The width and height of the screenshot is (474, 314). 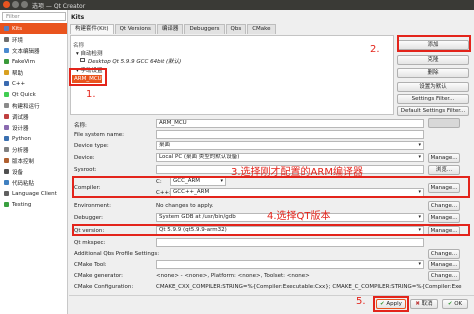 What do you see at coordinates (444, 123) in the screenshot?
I see `kit-icon-button` at bounding box center [444, 123].